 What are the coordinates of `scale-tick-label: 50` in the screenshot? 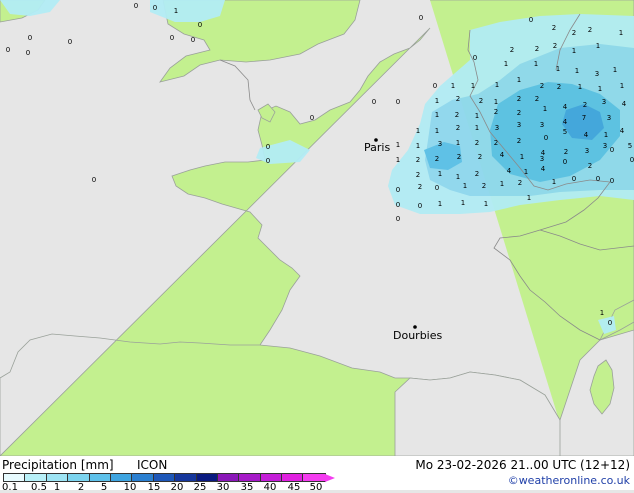 It's located at (316, 487).